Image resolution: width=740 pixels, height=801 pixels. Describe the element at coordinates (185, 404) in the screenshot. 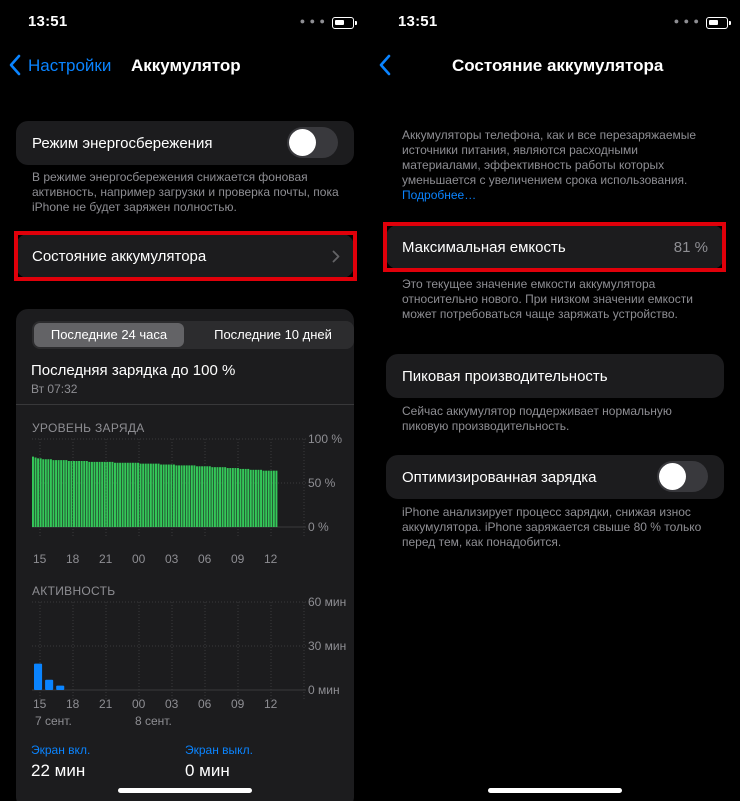

I see `divider` at that location.